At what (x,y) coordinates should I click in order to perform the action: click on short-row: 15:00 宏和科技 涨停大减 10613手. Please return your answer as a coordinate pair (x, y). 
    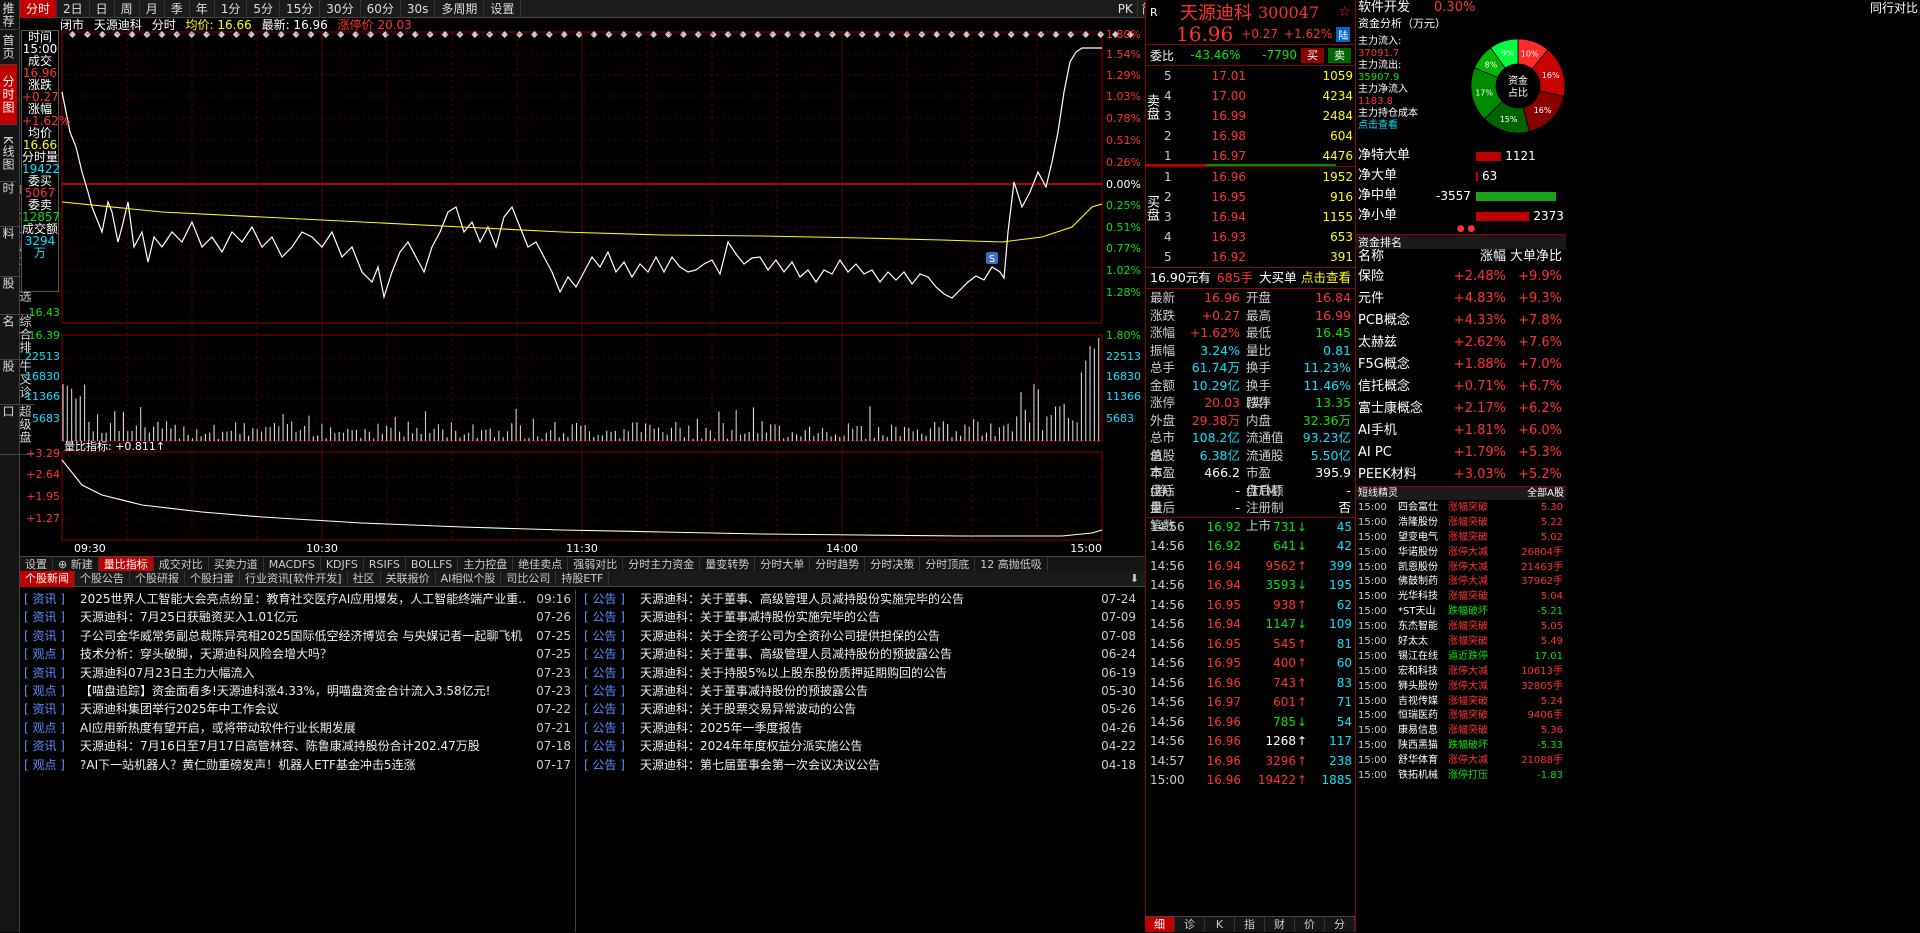
    Looking at the image, I should click on (1461, 672).